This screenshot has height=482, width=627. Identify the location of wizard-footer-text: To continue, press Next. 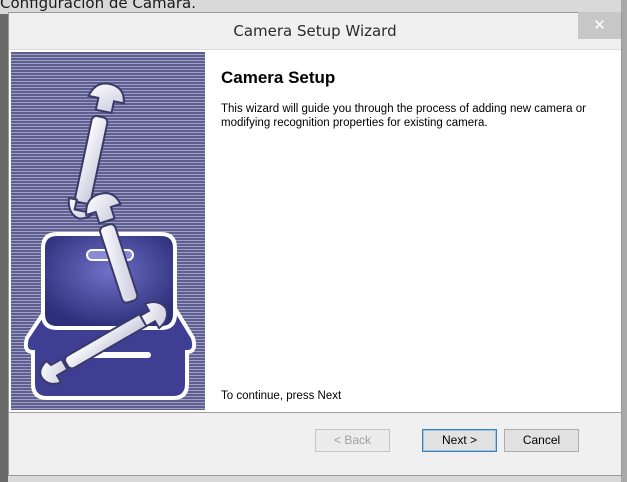
(281, 396).